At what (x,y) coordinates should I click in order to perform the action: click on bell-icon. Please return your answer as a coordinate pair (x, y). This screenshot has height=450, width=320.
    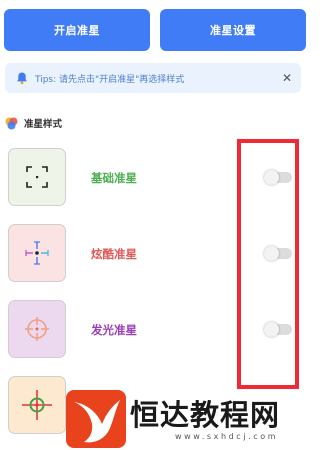
    Looking at the image, I should click on (22, 78).